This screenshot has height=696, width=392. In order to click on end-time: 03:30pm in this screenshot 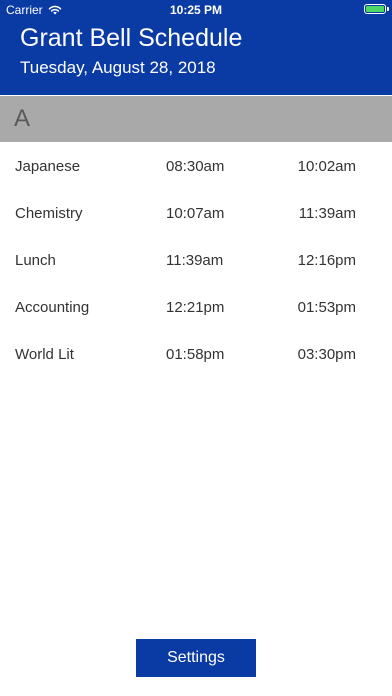, I will do `click(326, 354)`.